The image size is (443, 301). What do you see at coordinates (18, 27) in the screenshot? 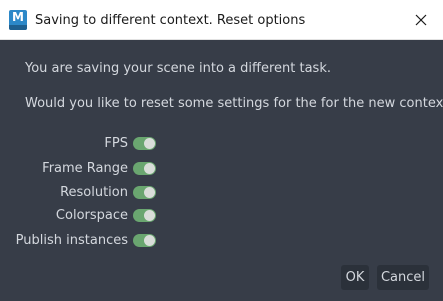
I see `app-icon-stripe` at bounding box center [18, 27].